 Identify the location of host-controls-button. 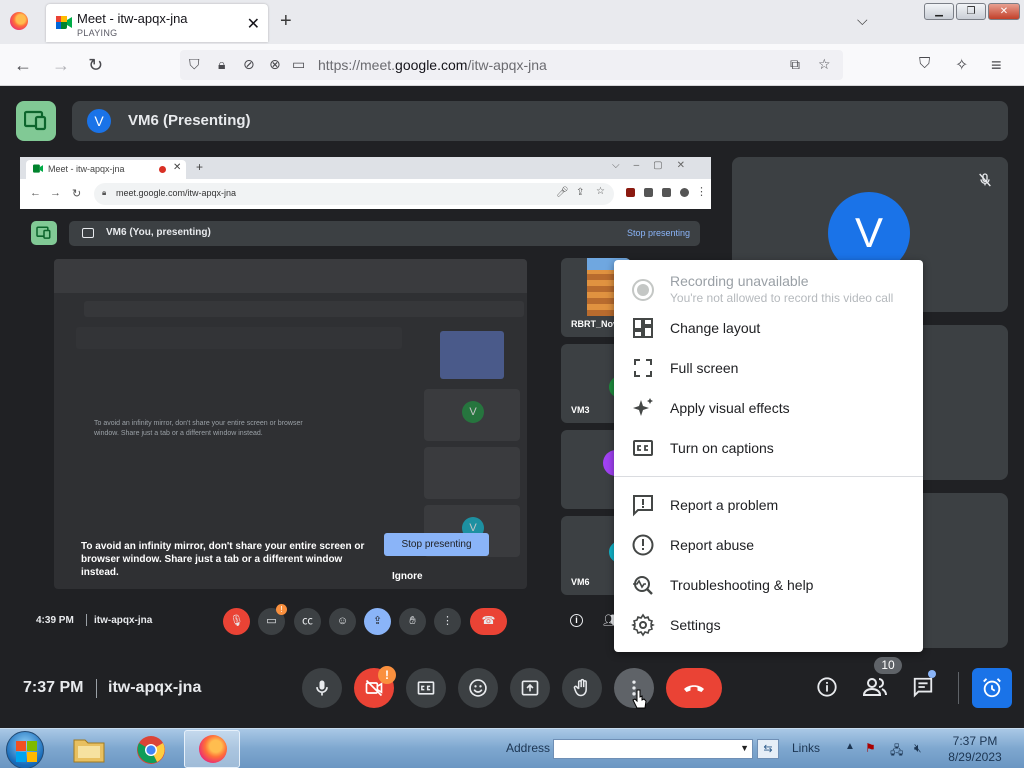
(992, 688).